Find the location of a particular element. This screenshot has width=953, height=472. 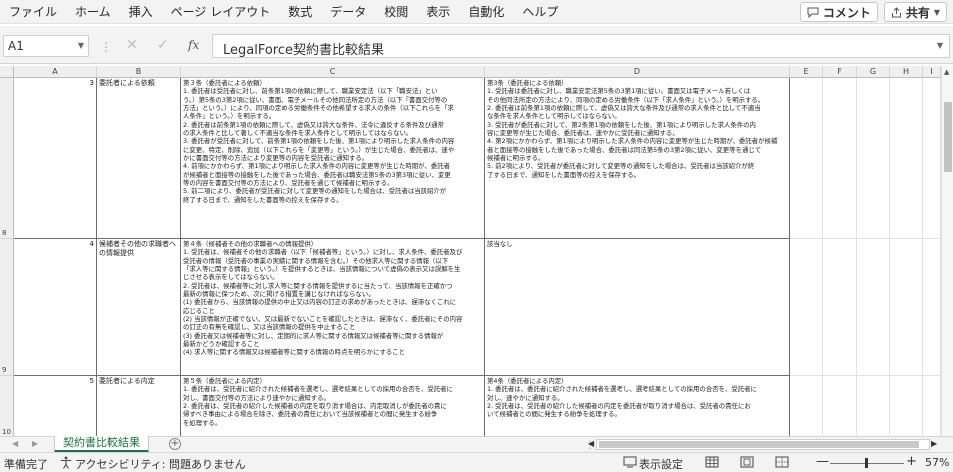

select-all-corner is located at coordinates (7, 72).